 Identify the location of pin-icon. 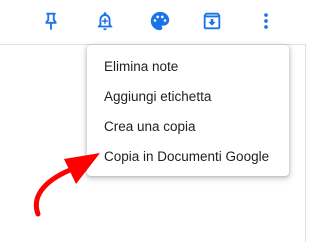
(51, 21).